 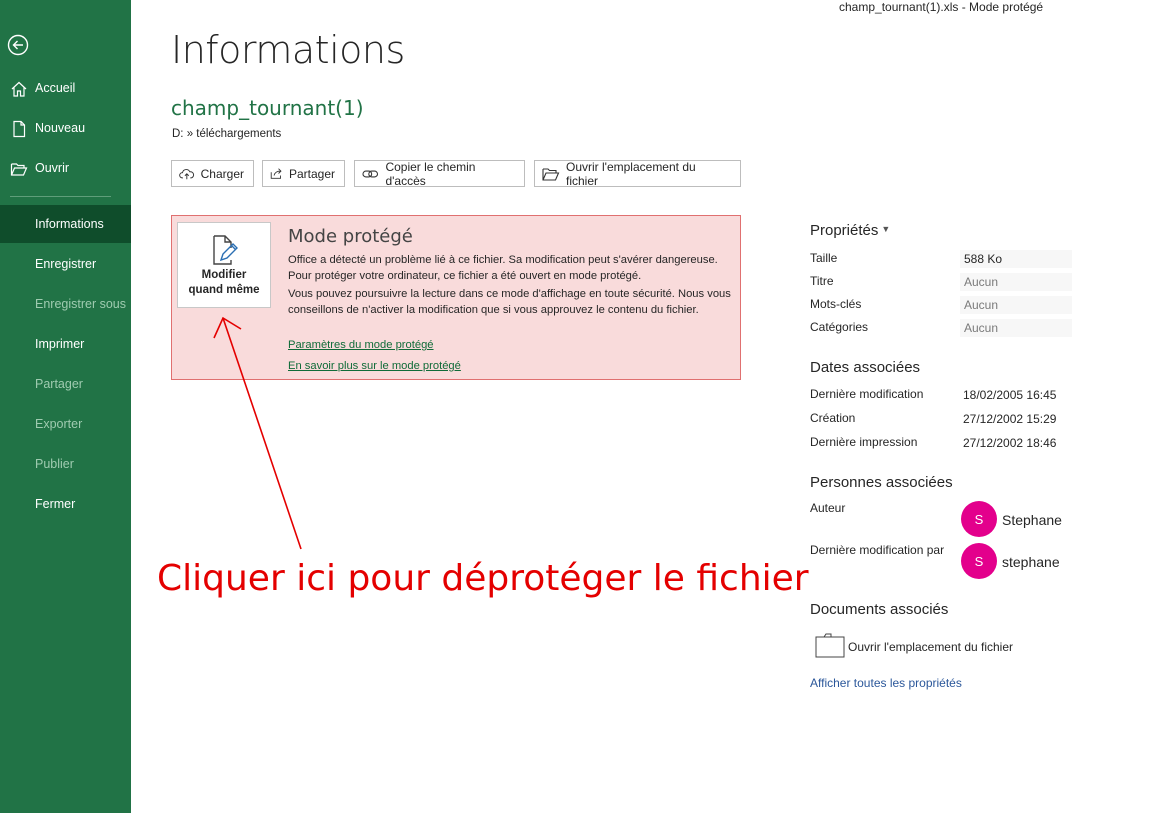 I want to click on sidebar-item-ouvrir: Ouvrir, so click(x=65, y=168).